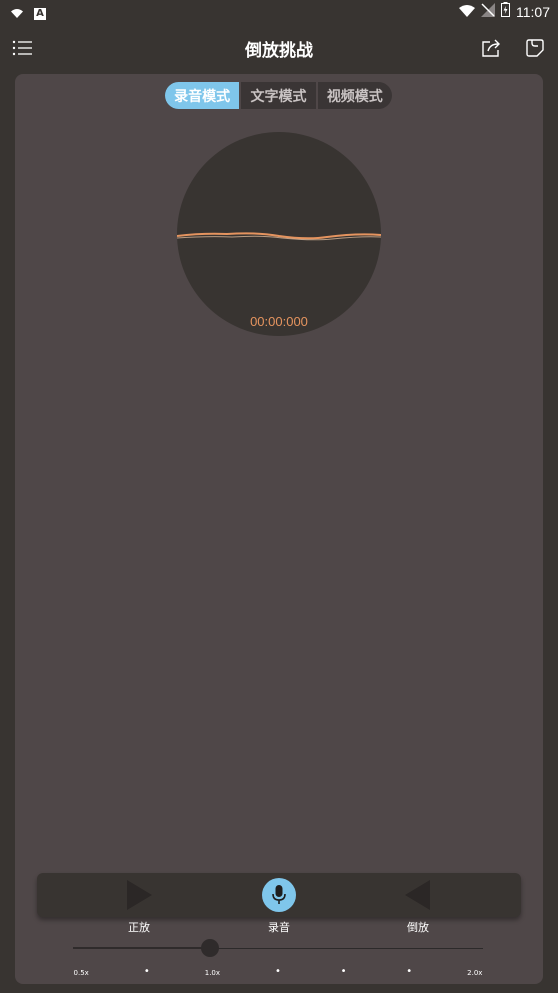  I want to click on speed-ticks: 0.5x • 1.0x • • • 2.0x, so click(278, 973).